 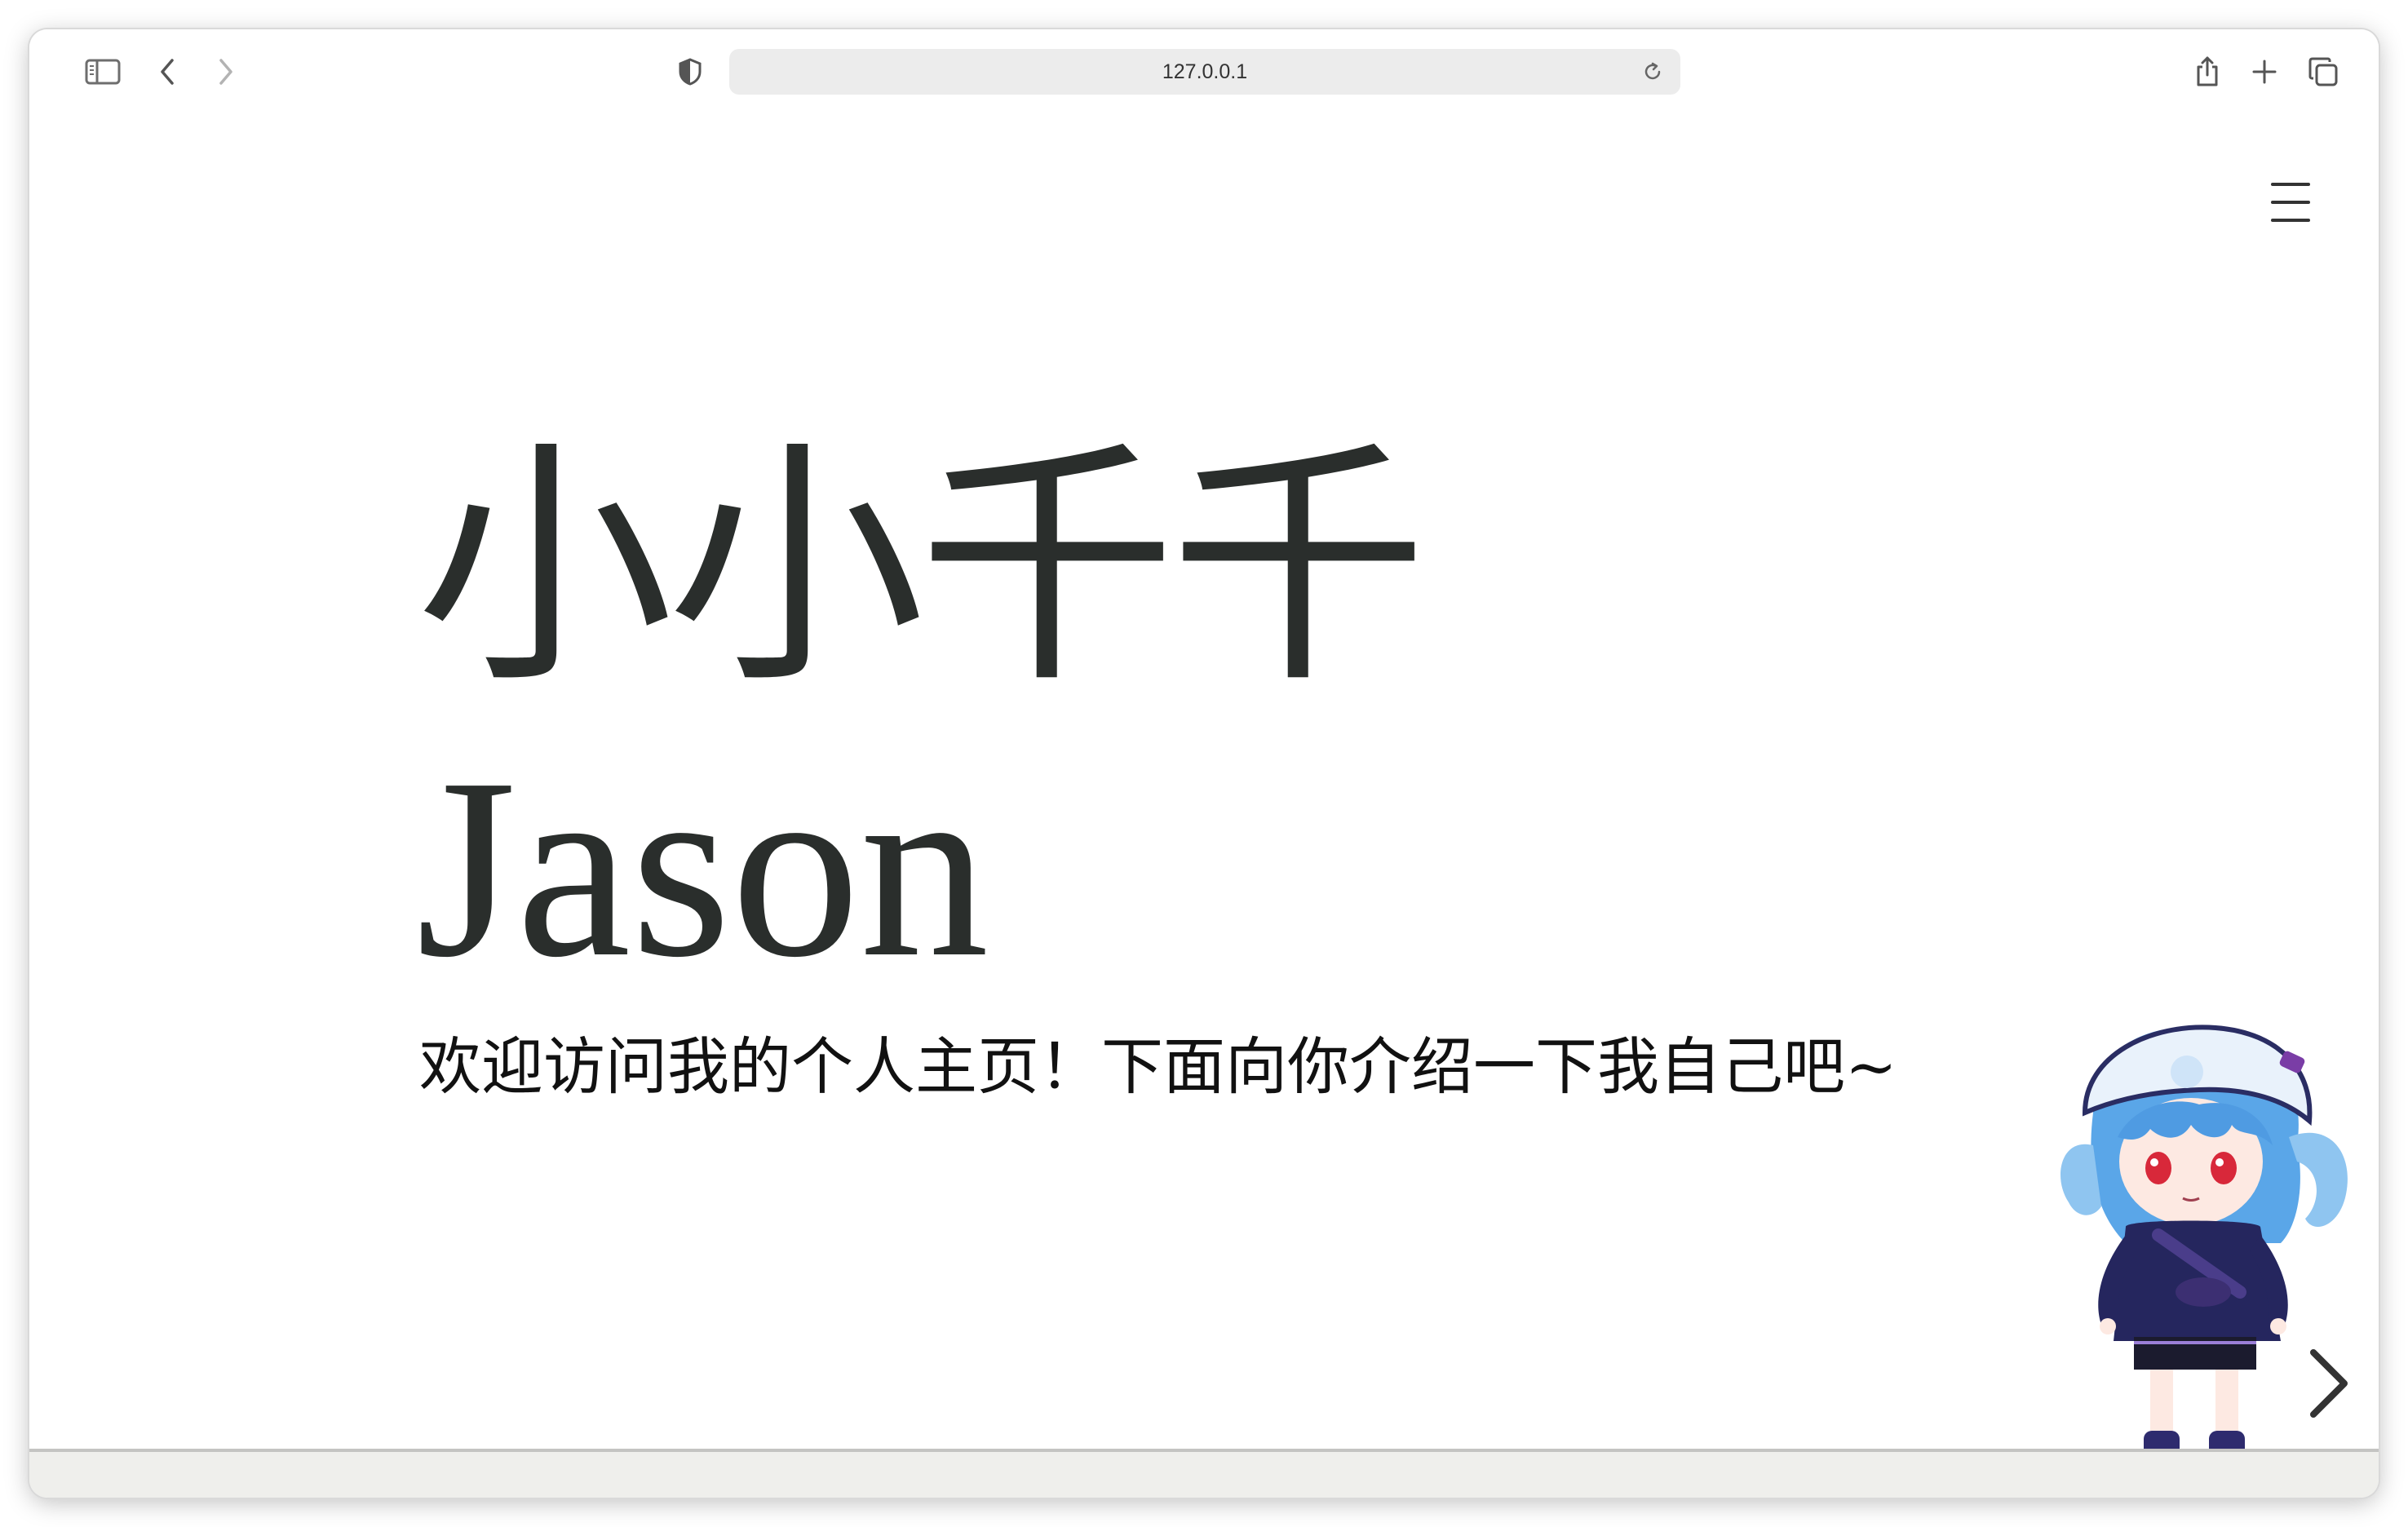 I want to click on chevron-right-icon, so click(x=225, y=72).